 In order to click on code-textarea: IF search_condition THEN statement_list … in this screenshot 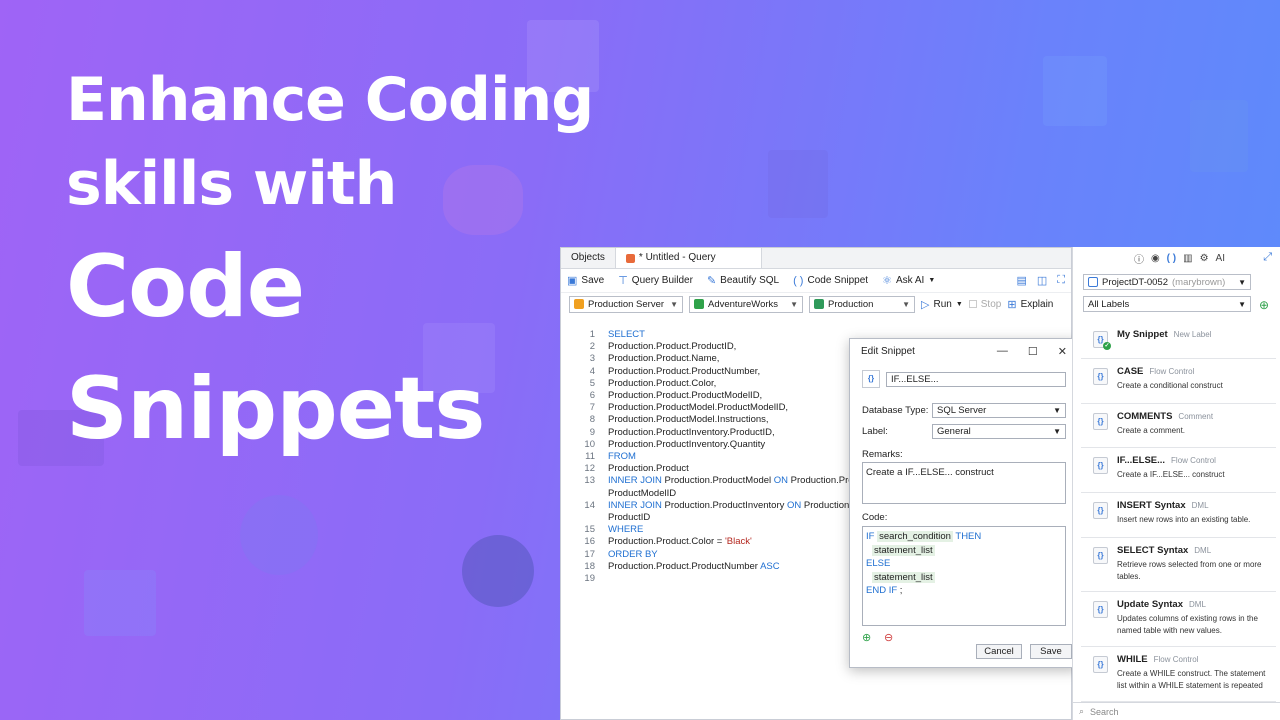, I will do `click(964, 576)`.